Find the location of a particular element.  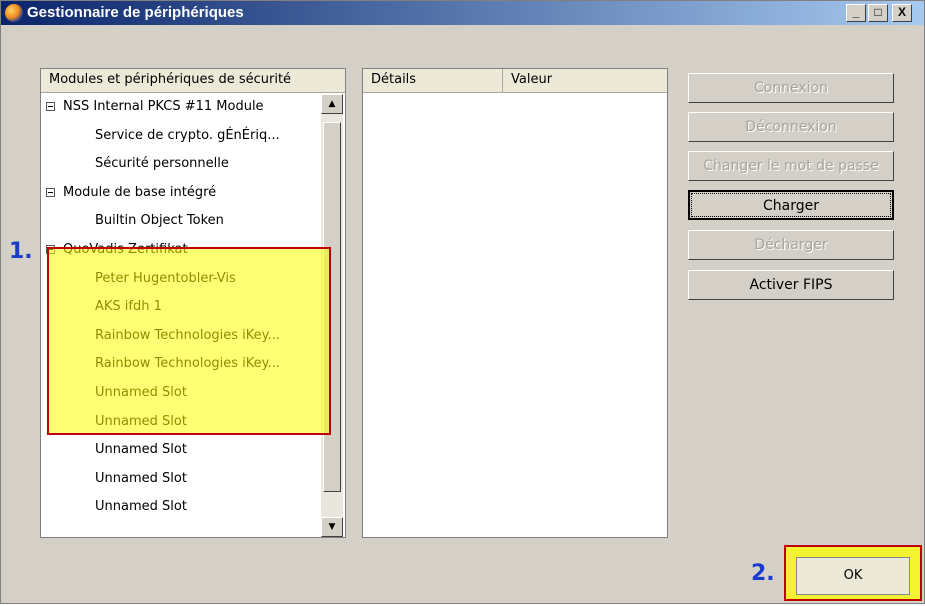

tree-item-label: Module de base intégré is located at coordinates (140, 192).